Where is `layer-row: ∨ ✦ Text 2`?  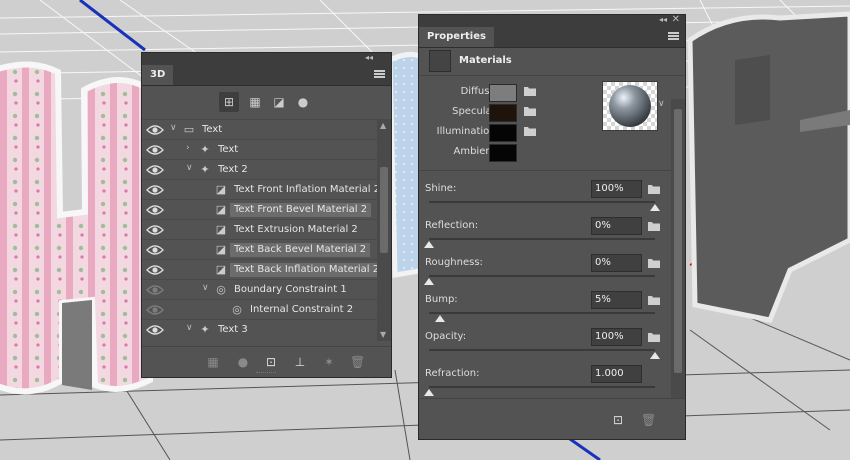
layer-row: ∨ ✦ Text 2 is located at coordinates (259, 169).